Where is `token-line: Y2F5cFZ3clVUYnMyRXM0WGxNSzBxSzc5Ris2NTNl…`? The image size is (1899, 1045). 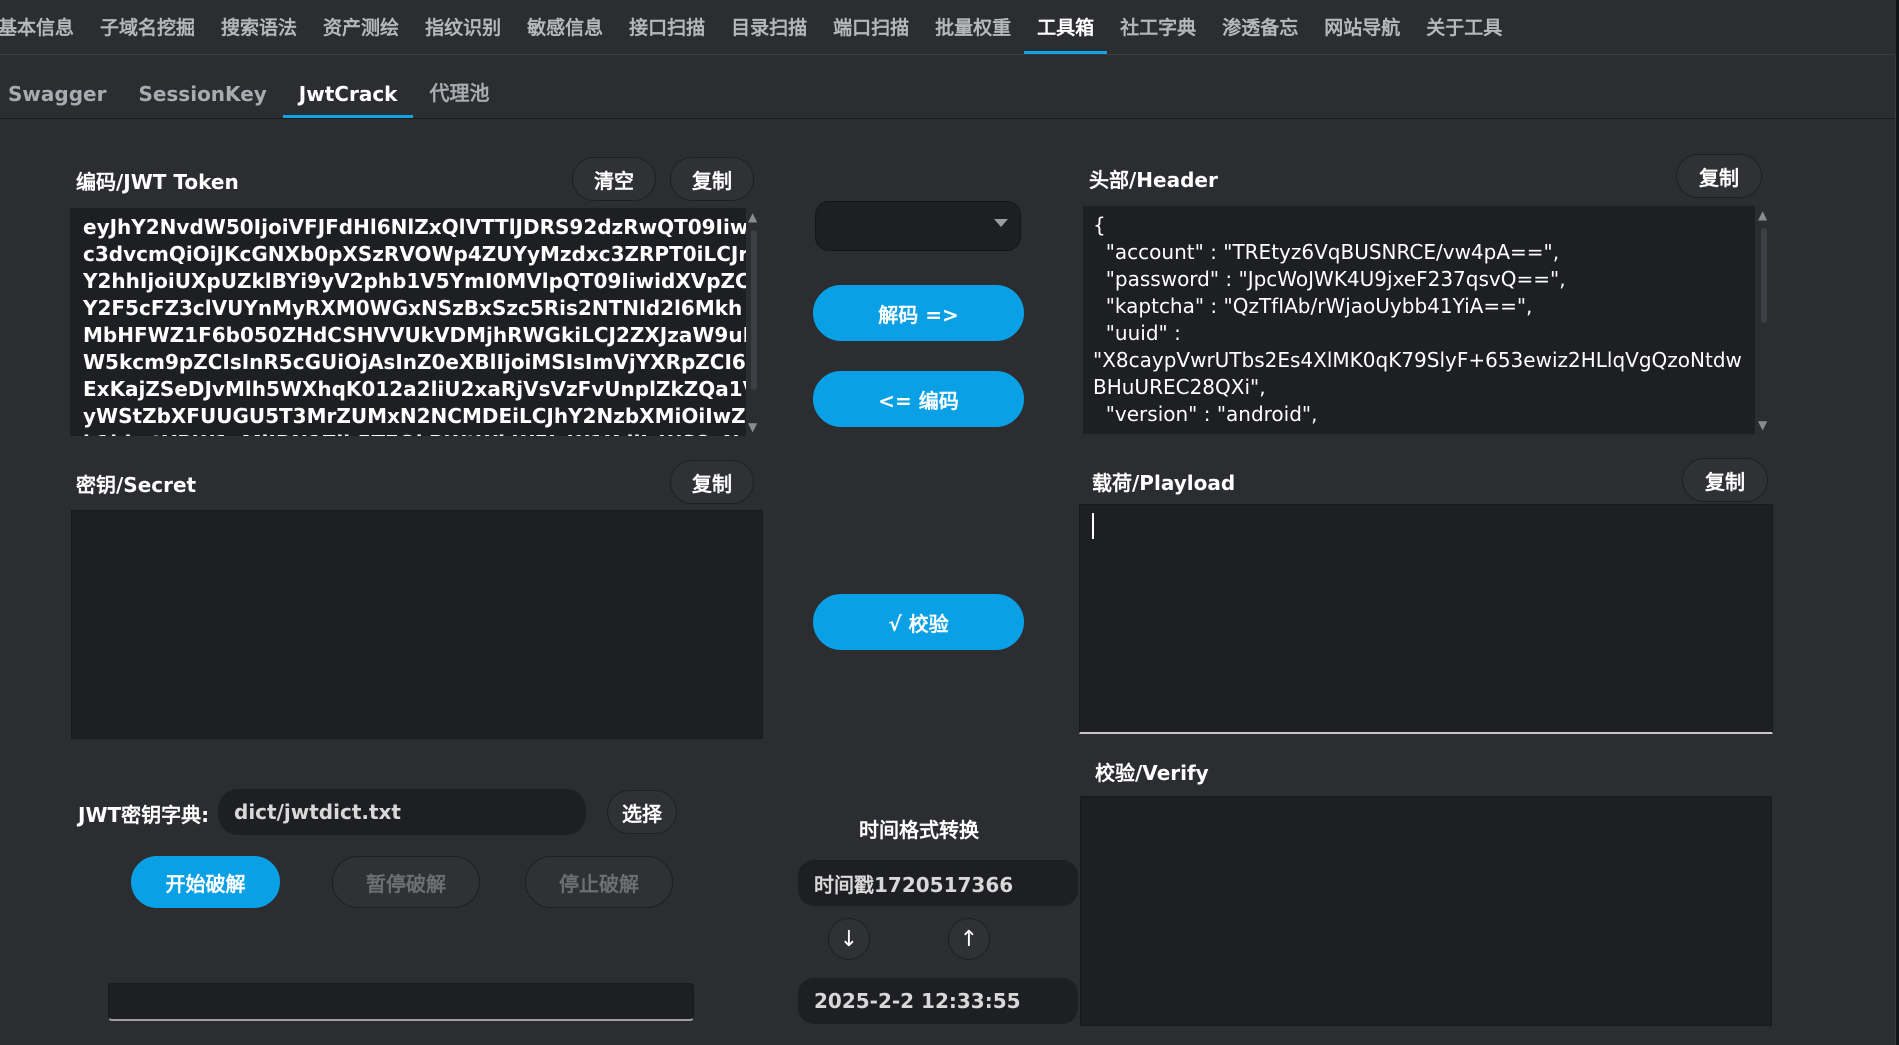 token-line: Y2F5cFZ3clVUYnMyRXM0WGxNSzBxSzc5Ris2NTNl… is located at coordinates (413, 308).